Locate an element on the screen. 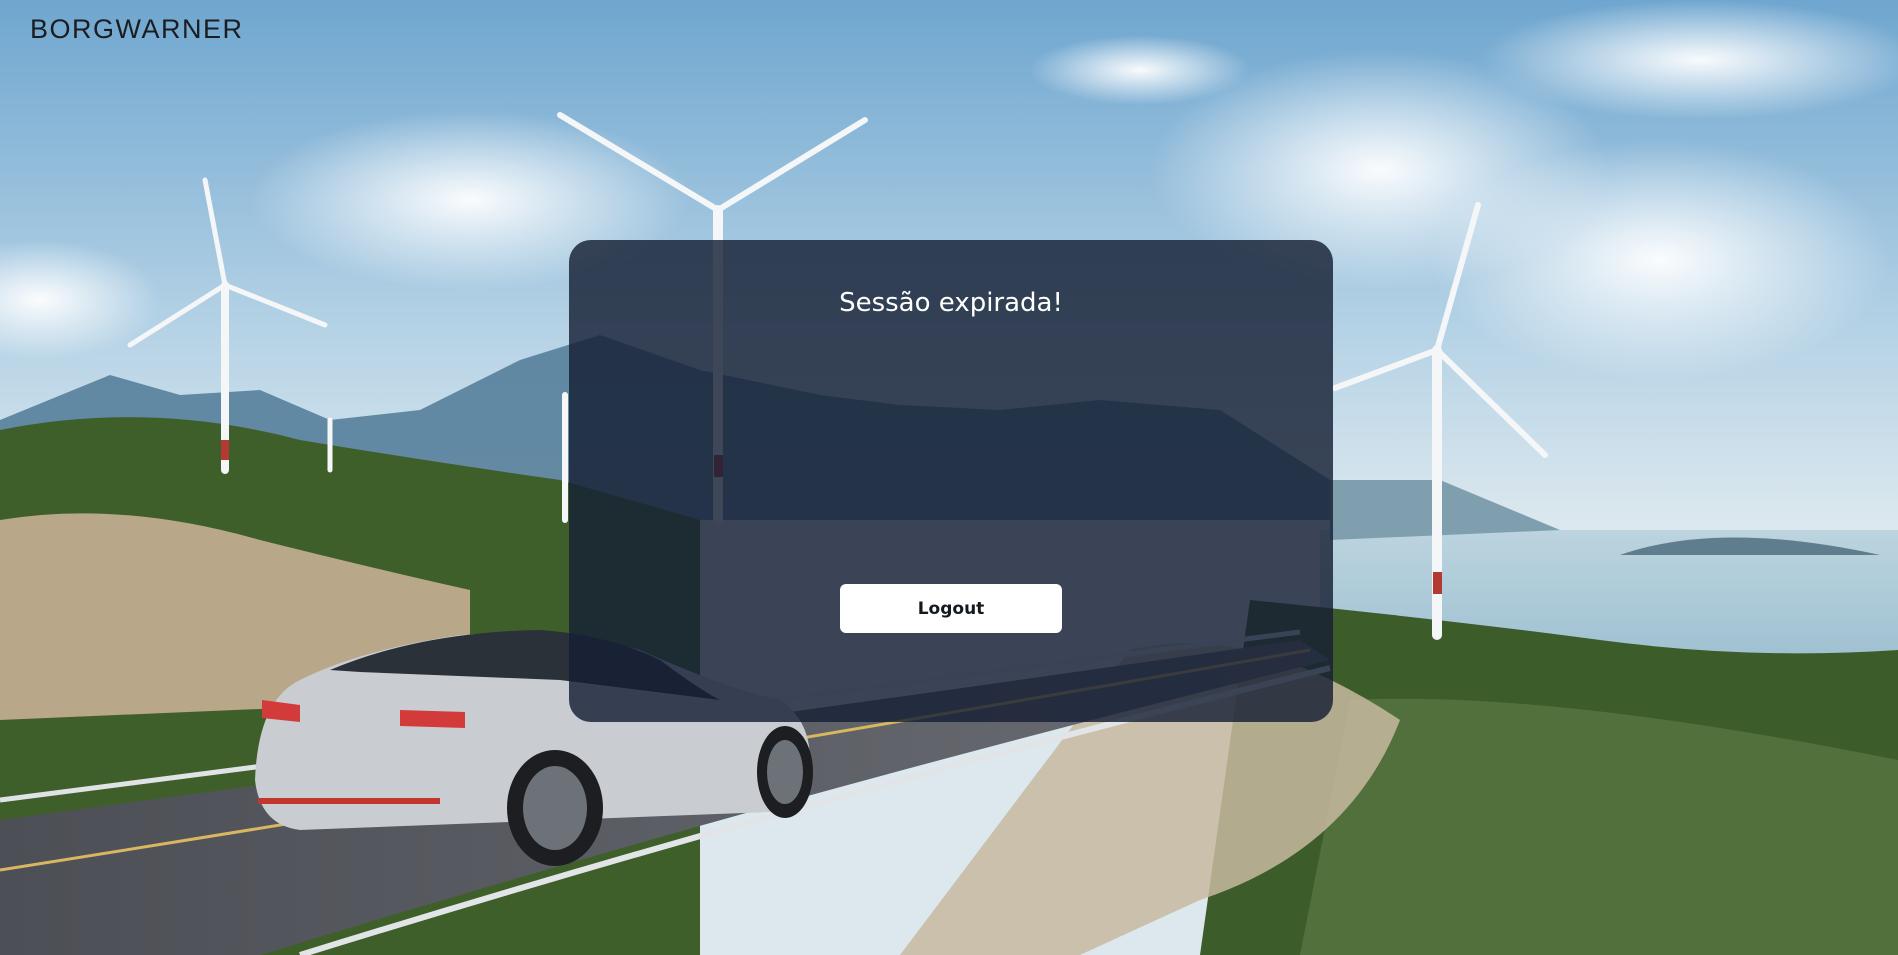 This screenshot has width=1898, height=955. brand-logo: BORGWARNER is located at coordinates (137, 29).